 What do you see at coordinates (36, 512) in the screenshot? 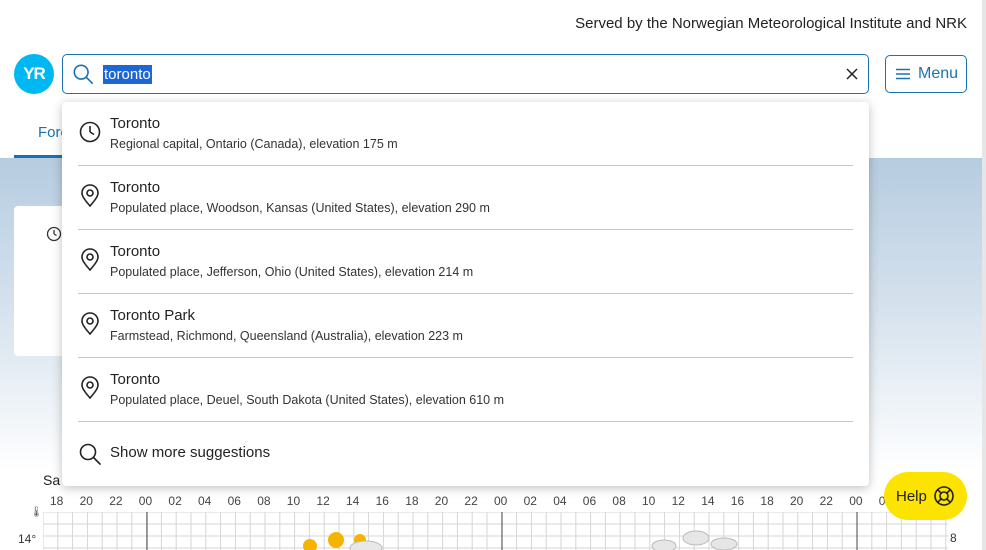
I see `thermometer-icon: 🌡` at bounding box center [36, 512].